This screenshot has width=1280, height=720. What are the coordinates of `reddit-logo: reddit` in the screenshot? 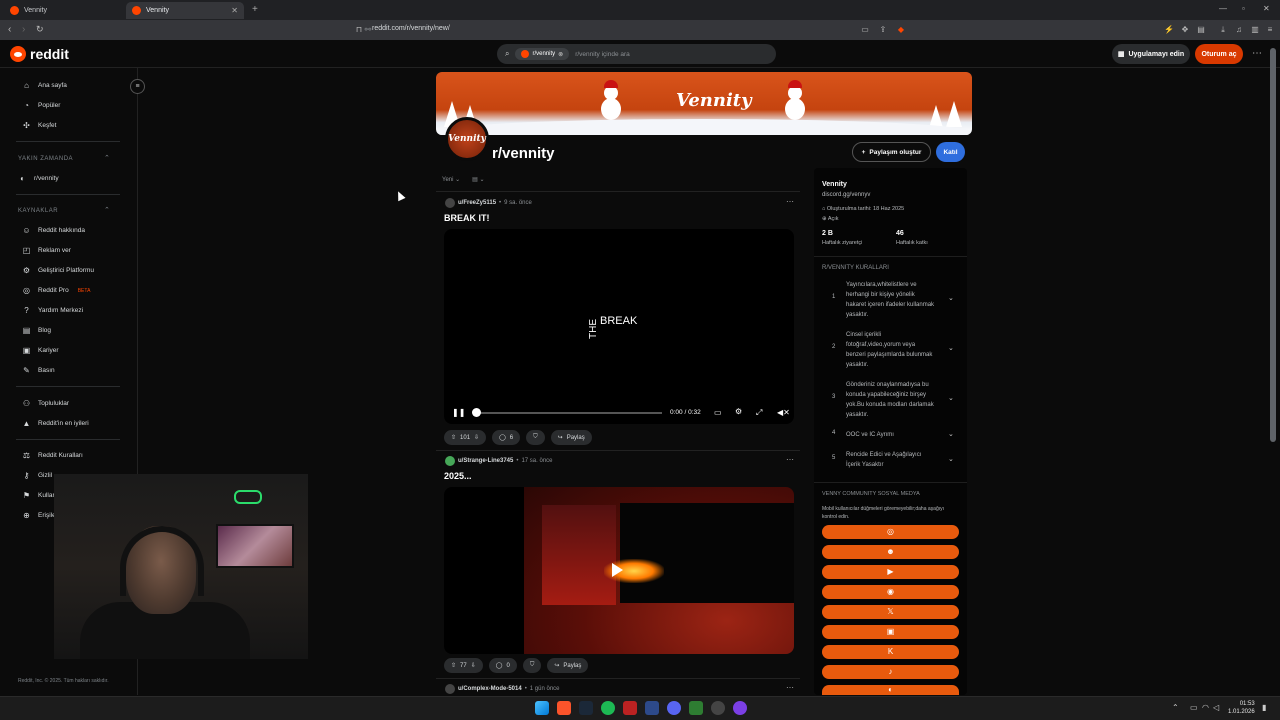 It's located at (39, 54).